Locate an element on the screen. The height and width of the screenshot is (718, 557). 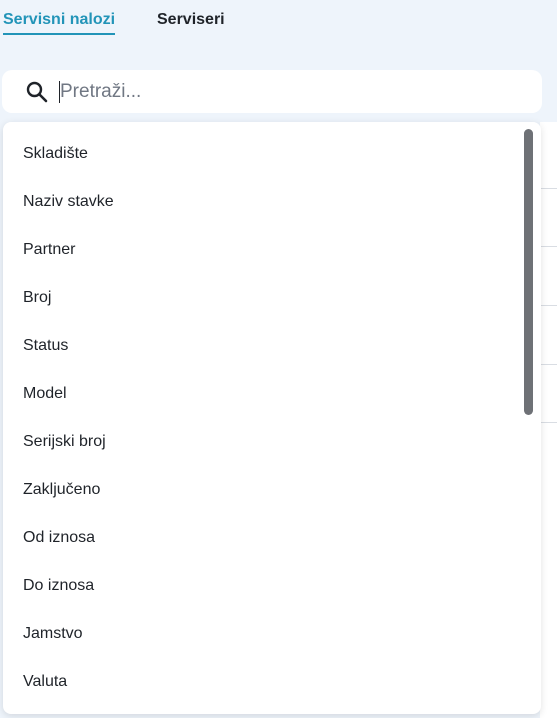
option-skladiste: Skladište is located at coordinates (55, 154).